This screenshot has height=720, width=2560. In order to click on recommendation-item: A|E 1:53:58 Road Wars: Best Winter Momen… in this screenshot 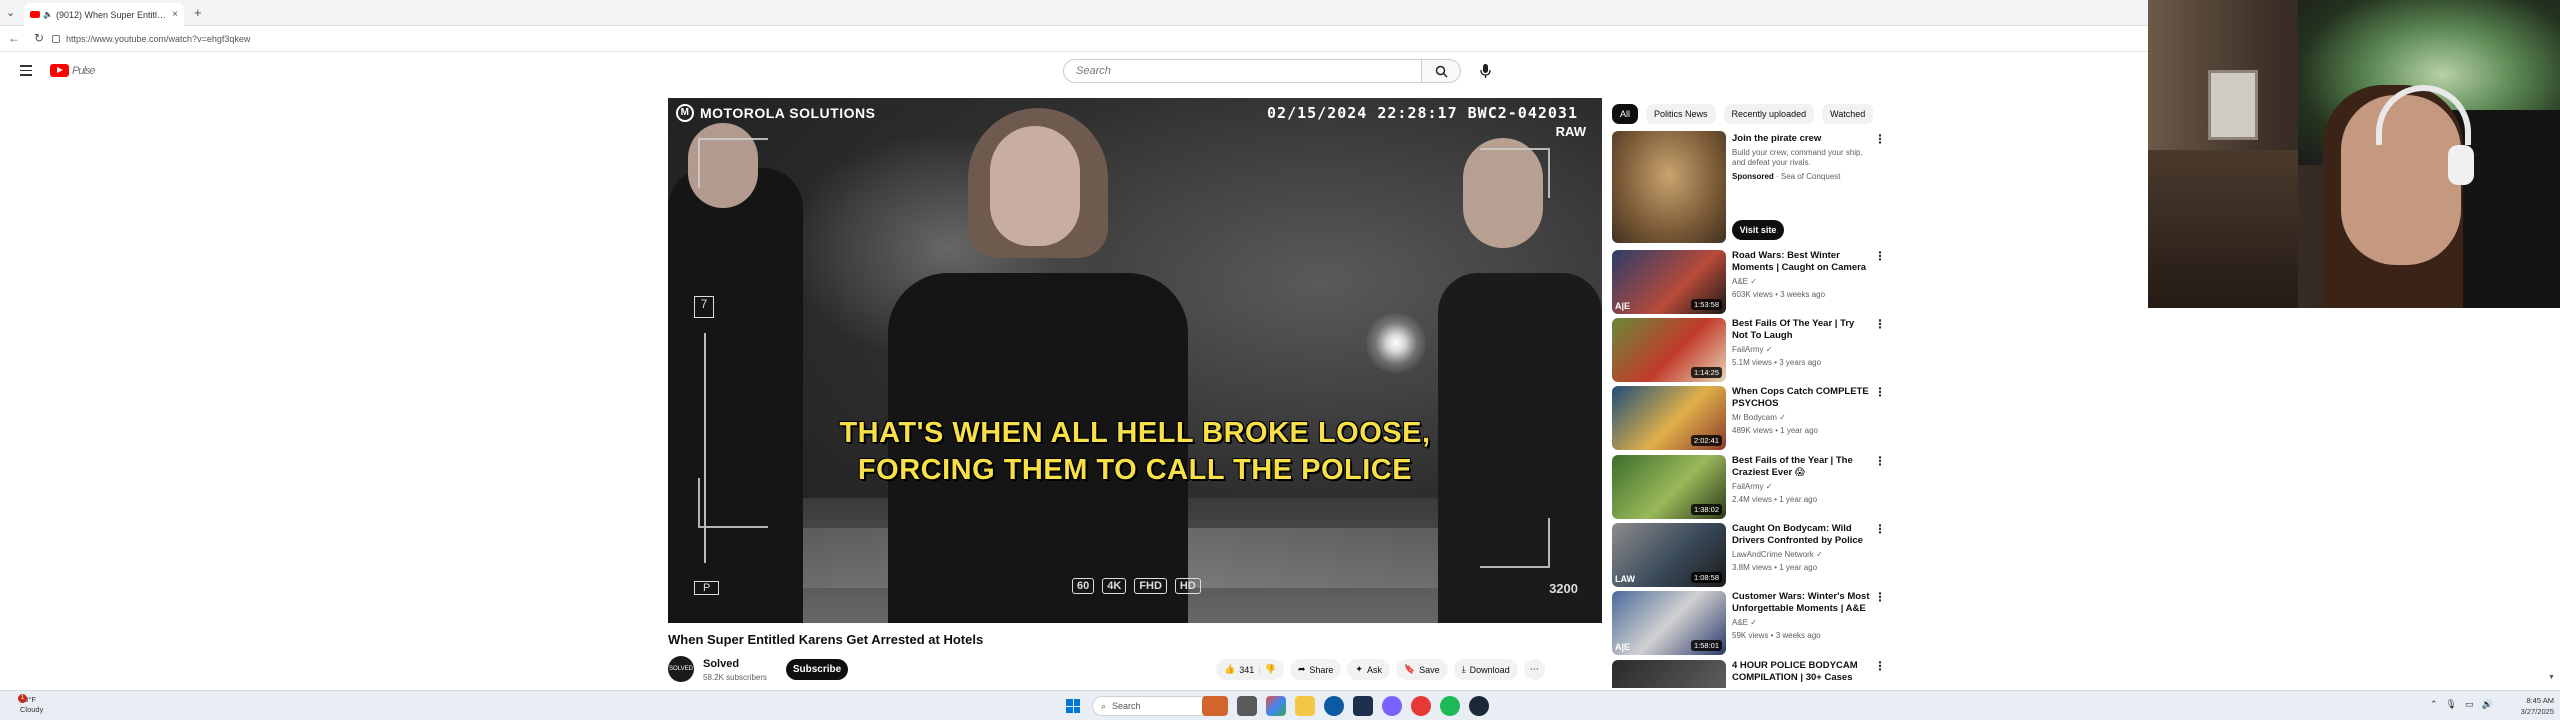, I will do `click(1749, 283)`.